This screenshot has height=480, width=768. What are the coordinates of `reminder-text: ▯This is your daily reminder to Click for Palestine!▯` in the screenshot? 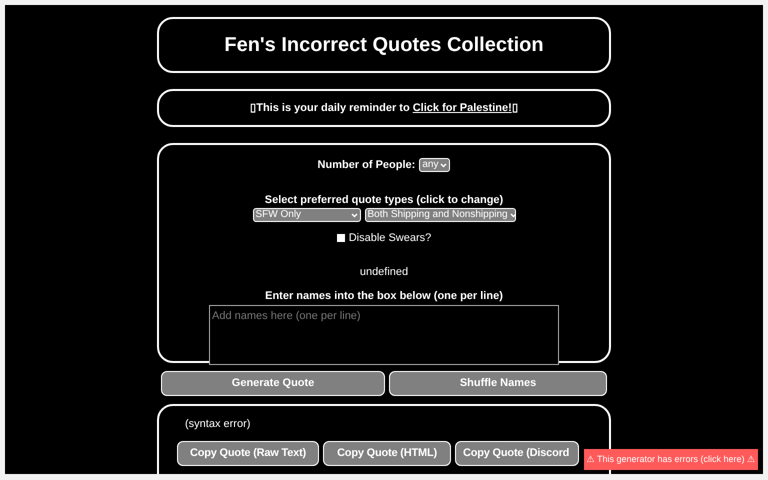 It's located at (384, 108).